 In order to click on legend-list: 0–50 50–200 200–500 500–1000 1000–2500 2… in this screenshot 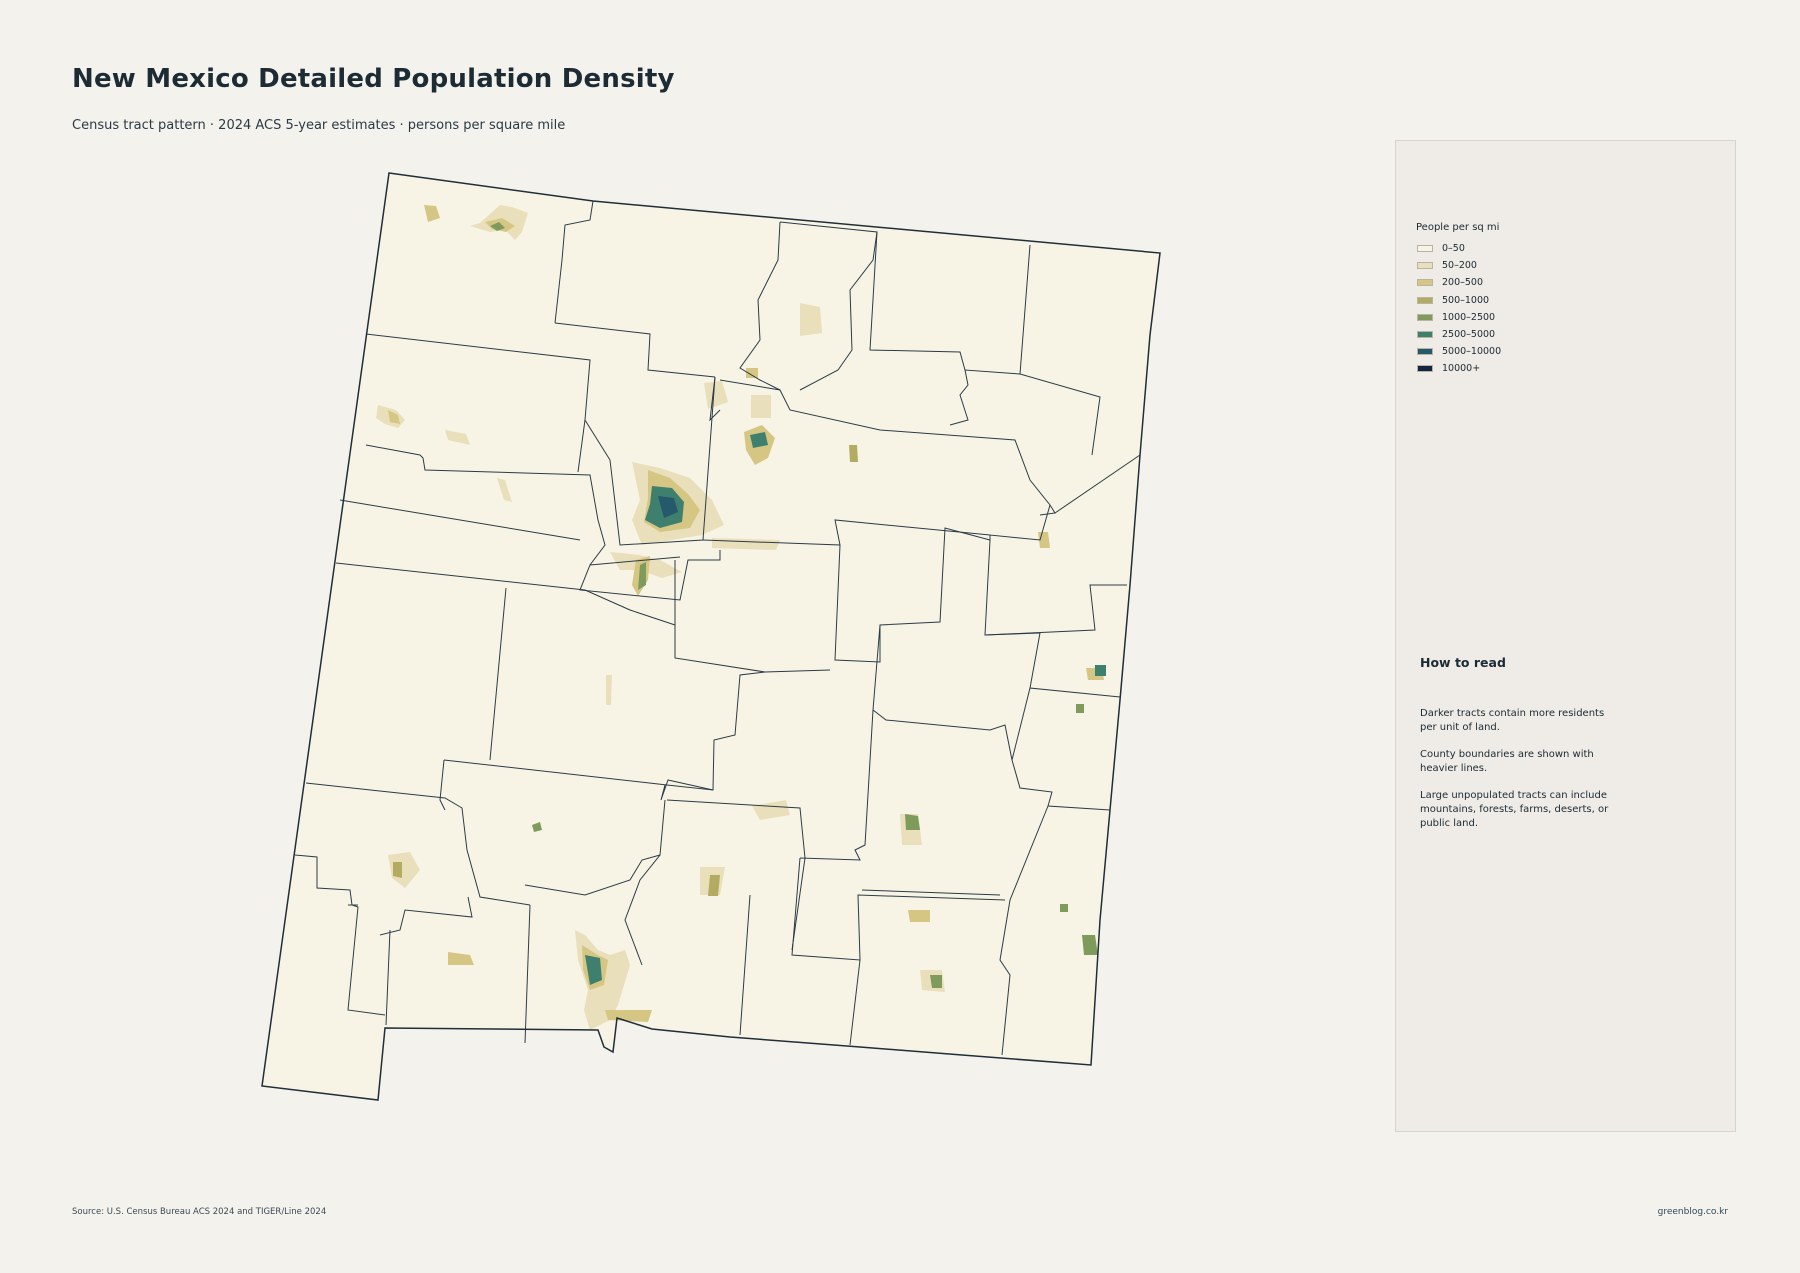, I will do `click(1459, 309)`.